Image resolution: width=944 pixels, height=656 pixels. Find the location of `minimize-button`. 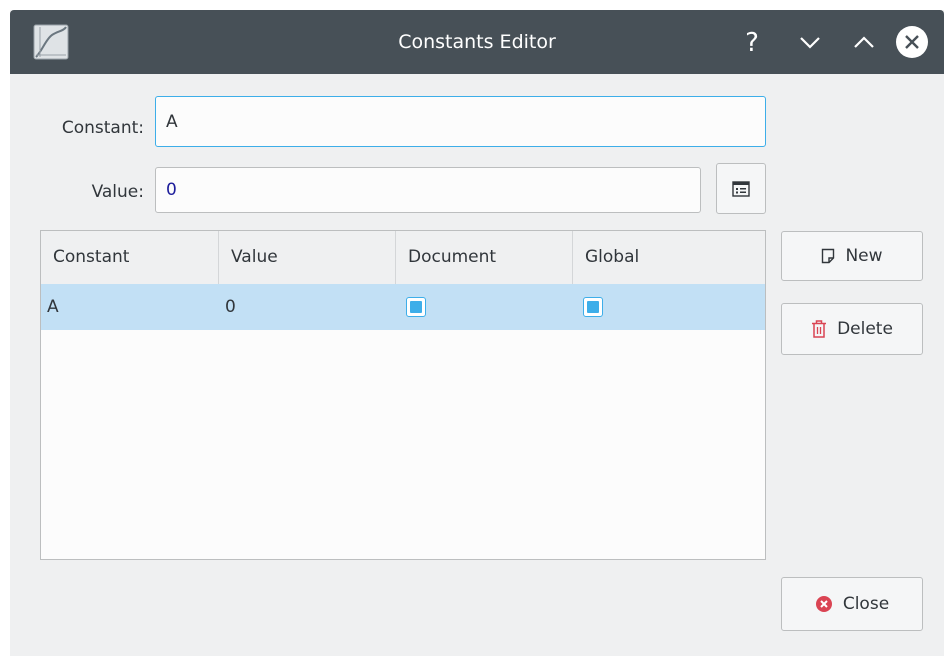

minimize-button is located at coordinates (810, 42).